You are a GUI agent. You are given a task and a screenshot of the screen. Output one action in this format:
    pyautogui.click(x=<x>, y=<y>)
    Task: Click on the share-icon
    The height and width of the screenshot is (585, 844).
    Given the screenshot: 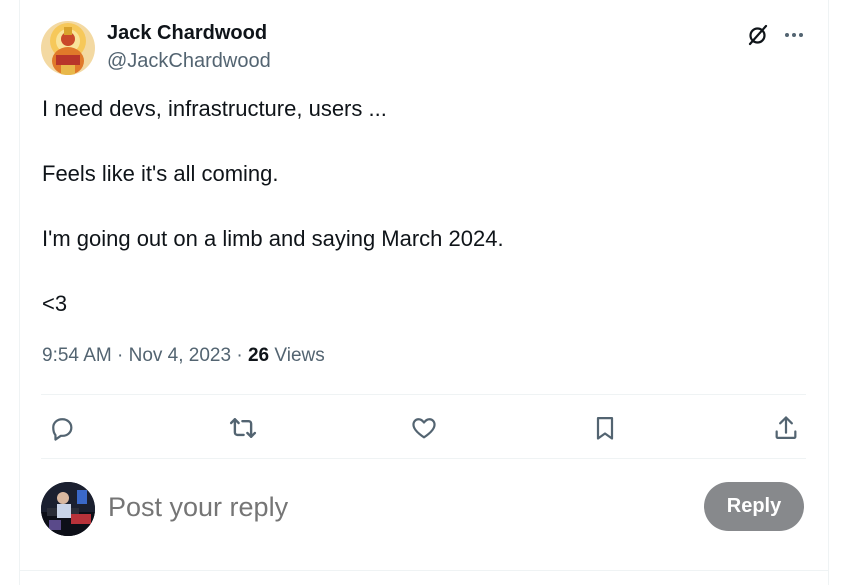 What is the action you would take?
    pyautogui.click(x=786, y=428)
    